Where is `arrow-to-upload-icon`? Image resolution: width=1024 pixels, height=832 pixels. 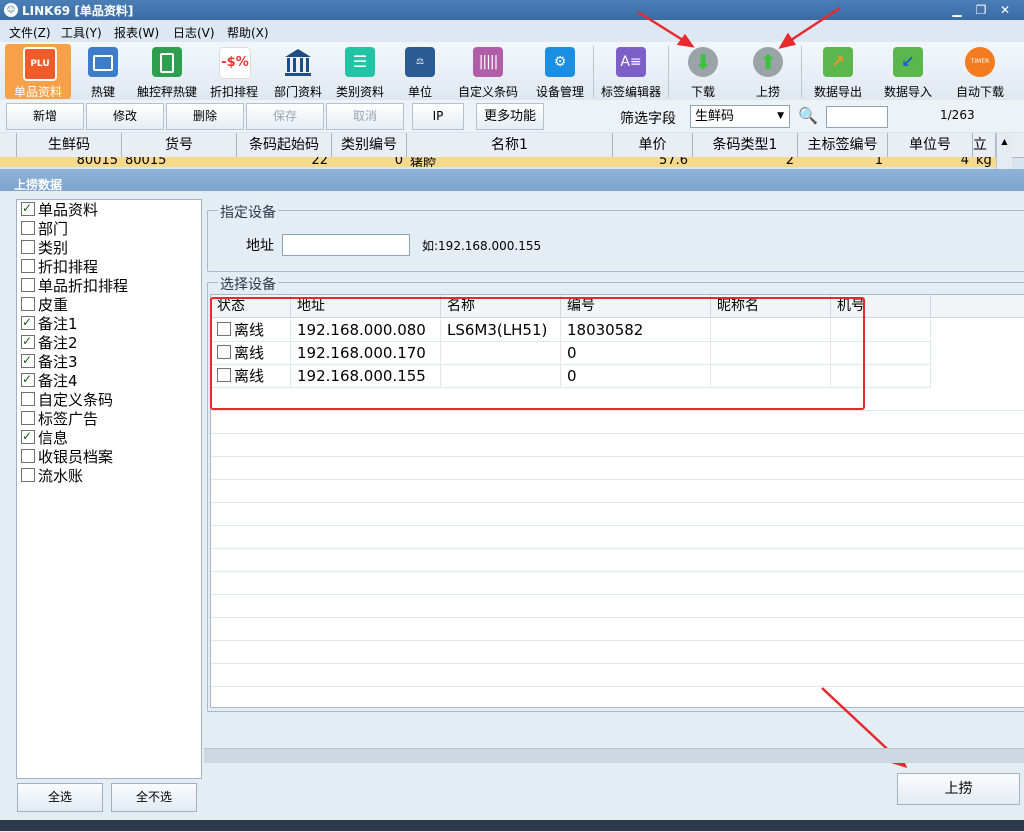
arrow-to-upload-icon is located at coordinates (814, 25).